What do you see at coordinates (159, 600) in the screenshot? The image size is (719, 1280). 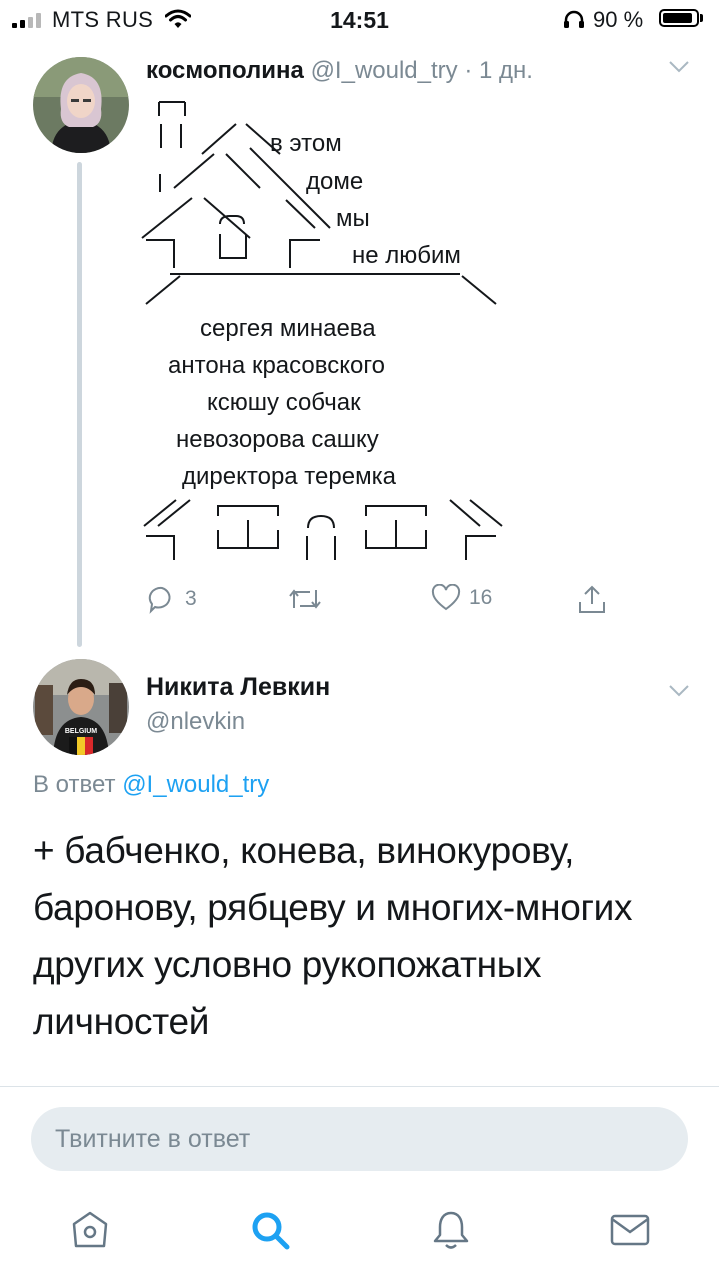 I see `comment-icon` at bounding box center [159, 600].